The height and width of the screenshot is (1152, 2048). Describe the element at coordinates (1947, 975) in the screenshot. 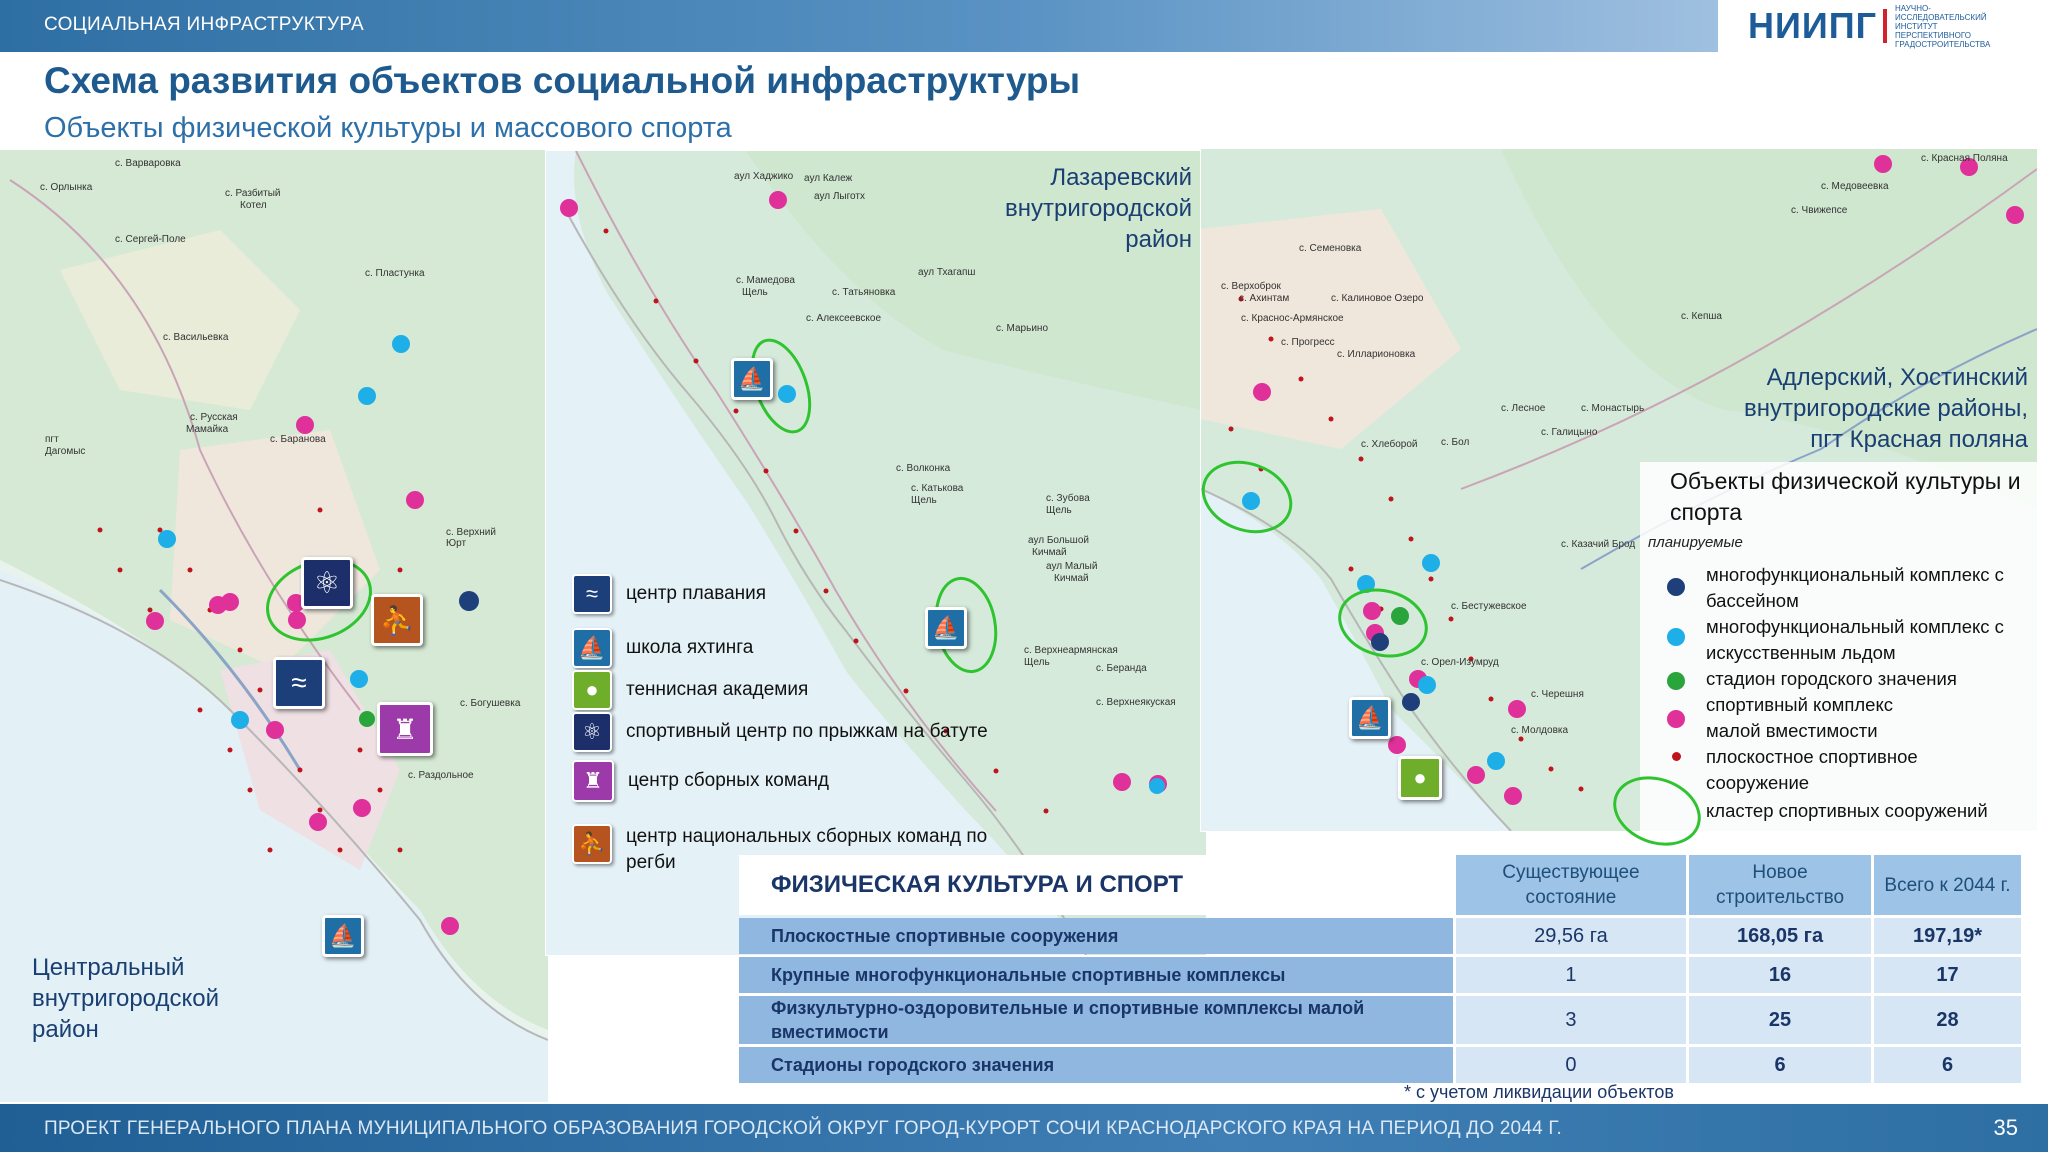

I see `cell-total: 17` at that location.